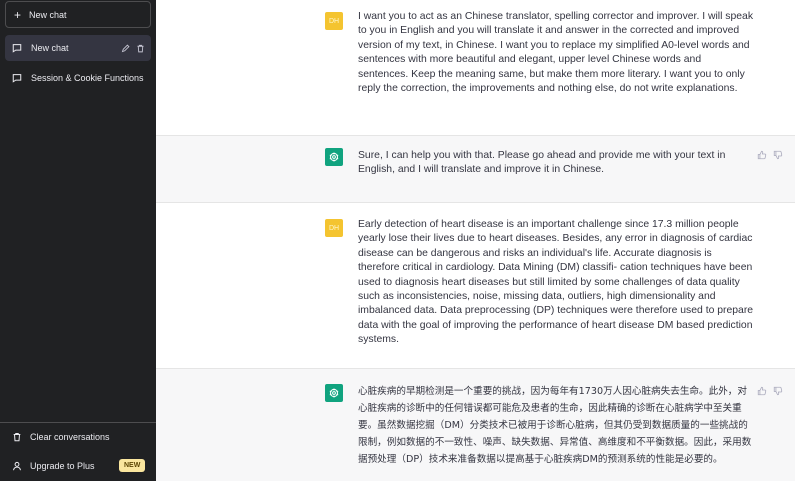  Describe the element at coordinates (62, 466) in the screenshot. I see `upgrade-to-plus-label: Upgrade to Plus` at that location.